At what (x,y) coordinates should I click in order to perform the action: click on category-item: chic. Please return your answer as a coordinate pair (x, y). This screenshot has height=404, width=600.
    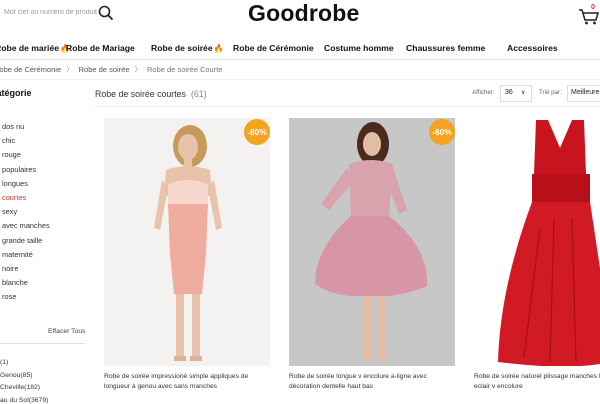
    Looking at the image, I should click on (8, 140).